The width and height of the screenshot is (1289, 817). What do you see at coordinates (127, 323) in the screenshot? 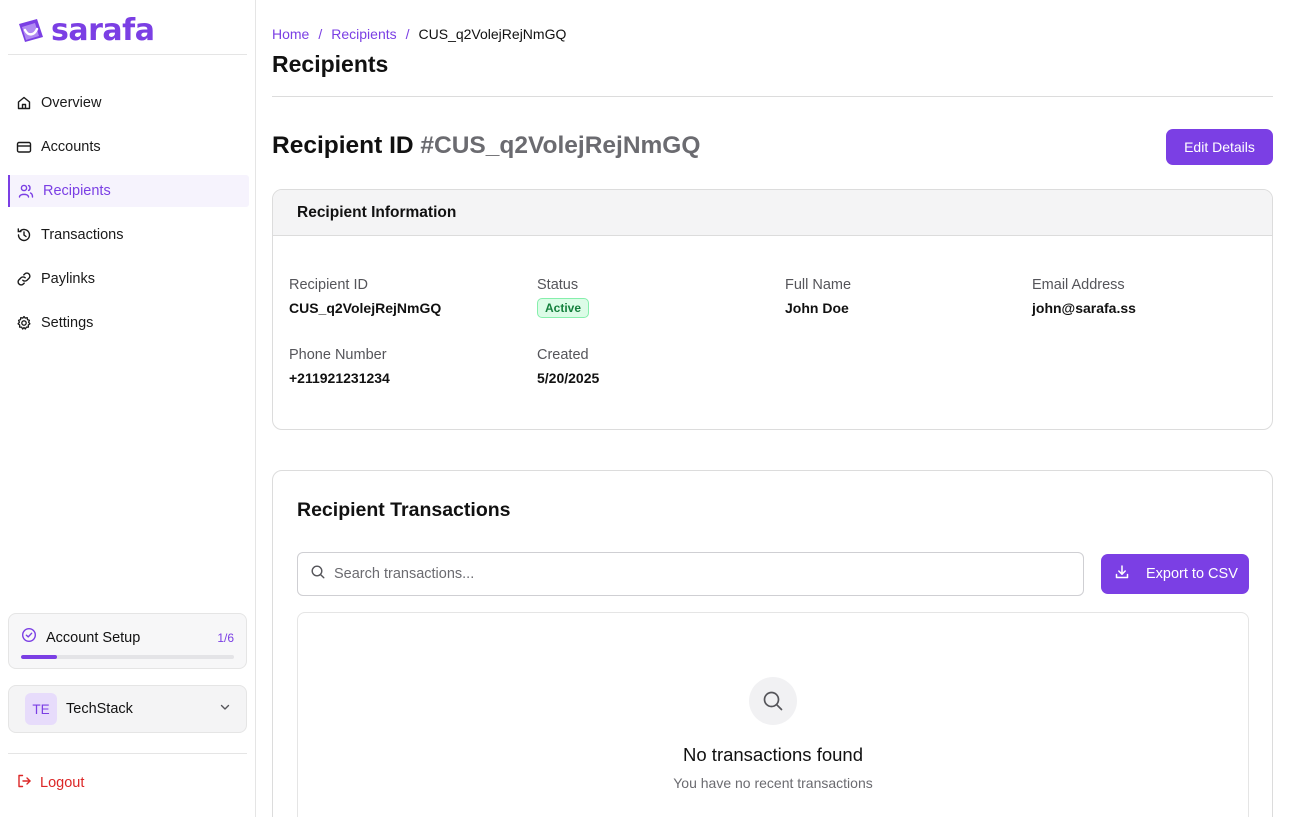
I see `sidebar-item-settings: Settings` at bounding box center [127, 323].